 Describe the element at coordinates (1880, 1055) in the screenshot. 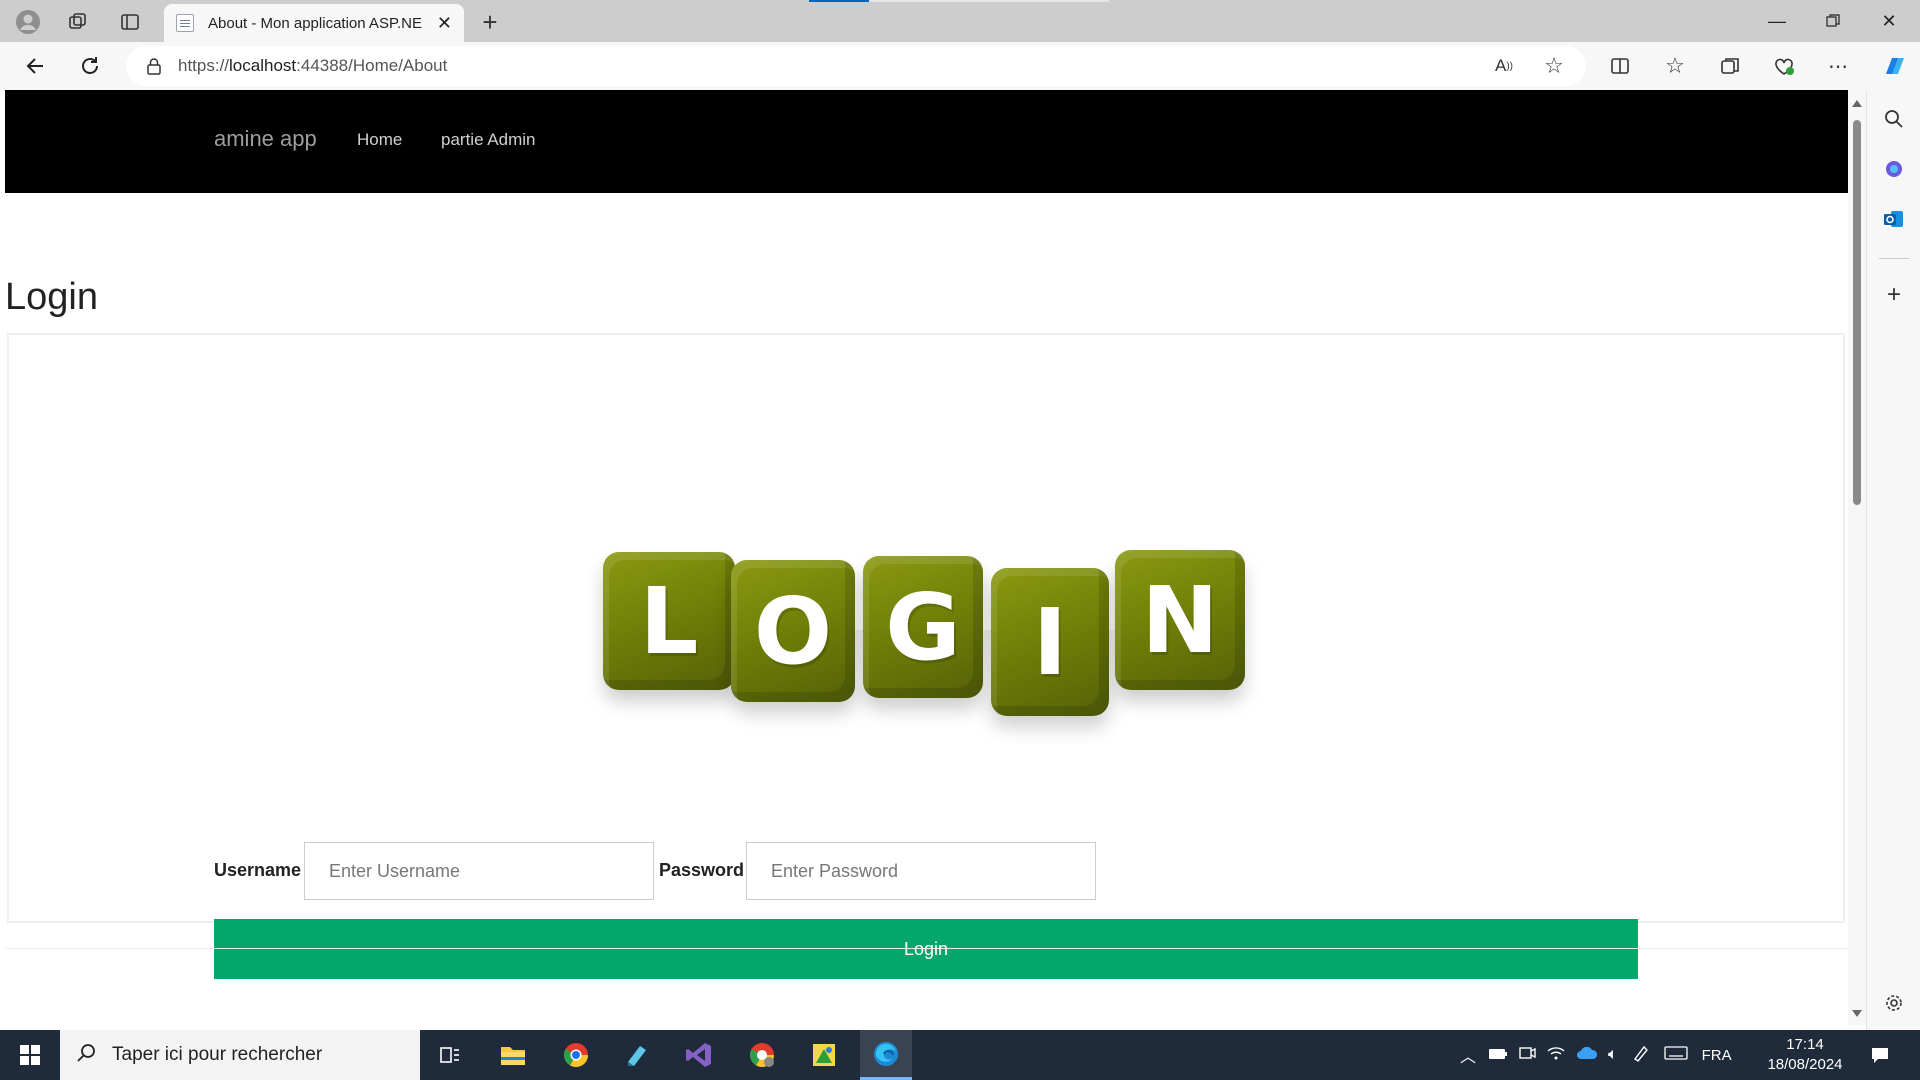

I see `notifications-icon` at that location.